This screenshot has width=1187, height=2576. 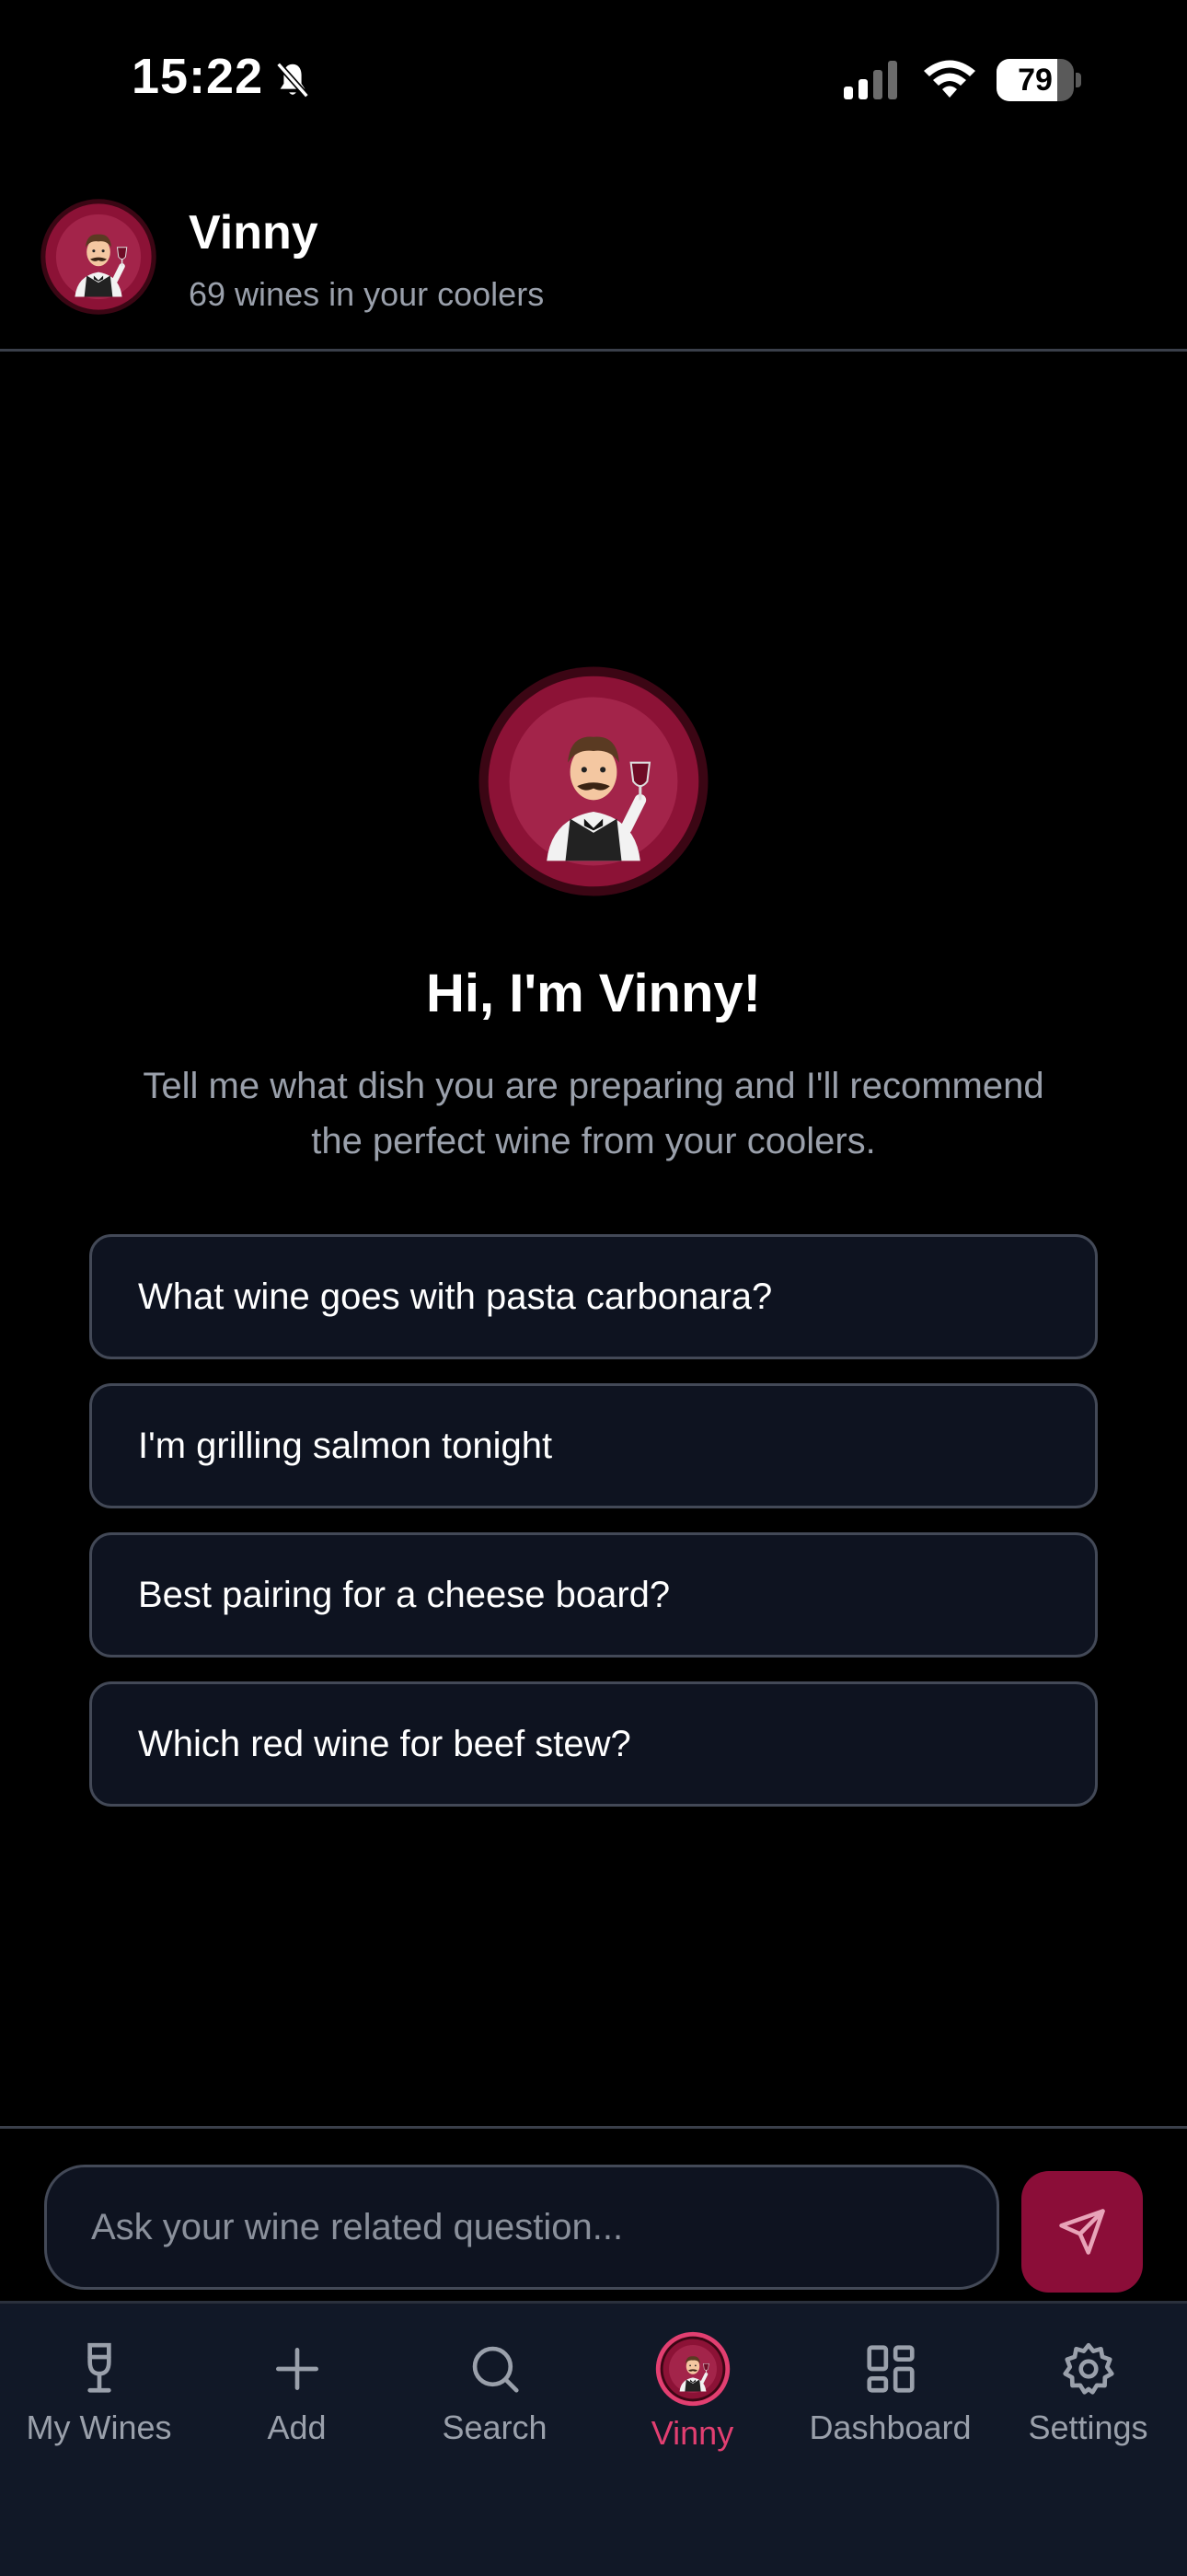 I want to click on vinny-avatar, so click(x=98, y=257).